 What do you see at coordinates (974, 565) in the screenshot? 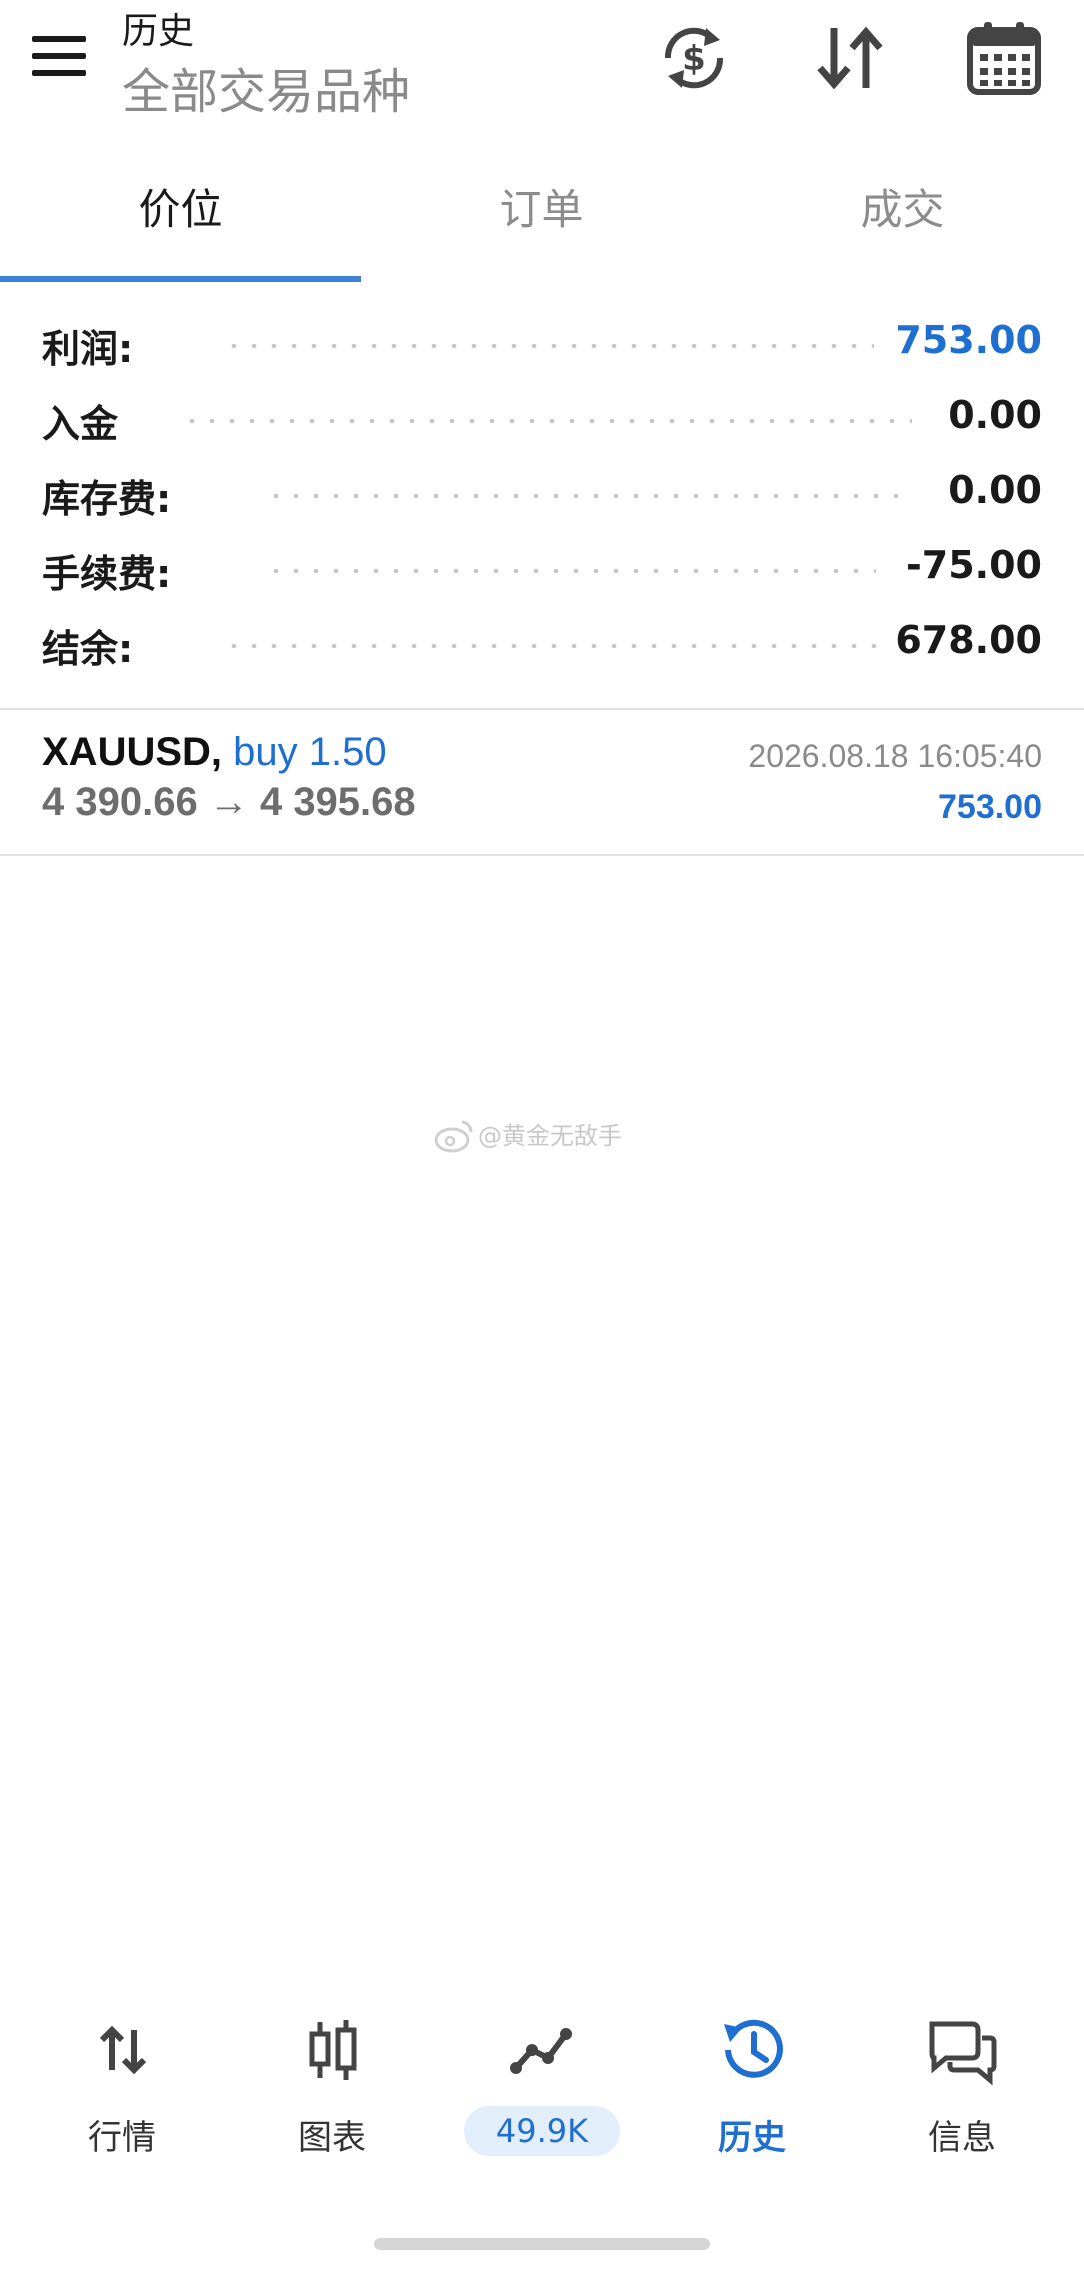
I see `summary-value: -75.00` at bounding box center [974, 565].